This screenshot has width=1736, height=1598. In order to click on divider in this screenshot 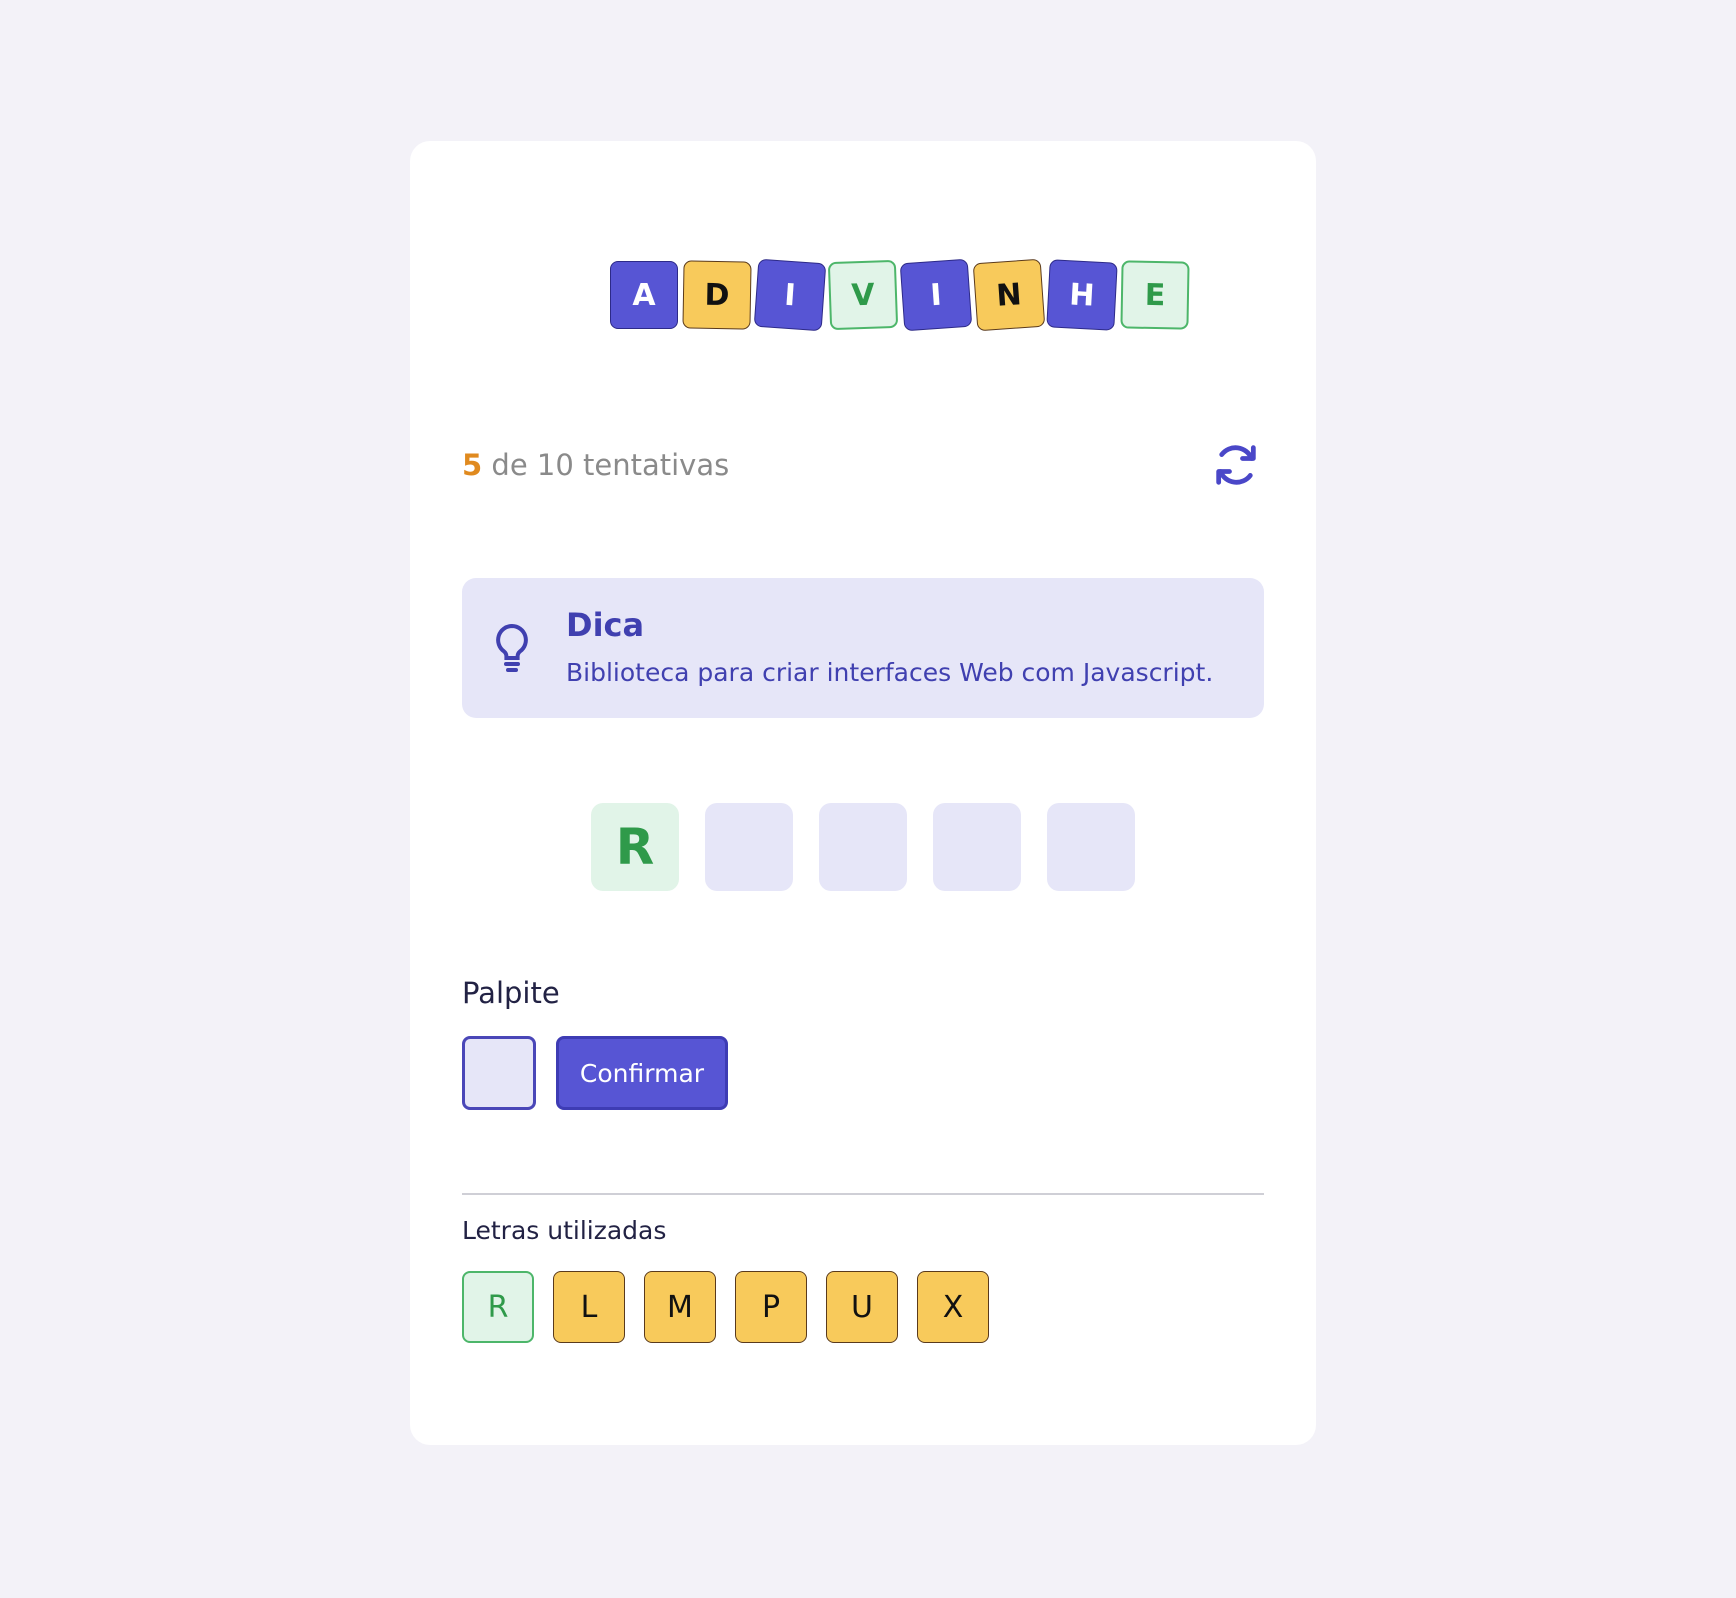, I will do `click(863, 1194)`.